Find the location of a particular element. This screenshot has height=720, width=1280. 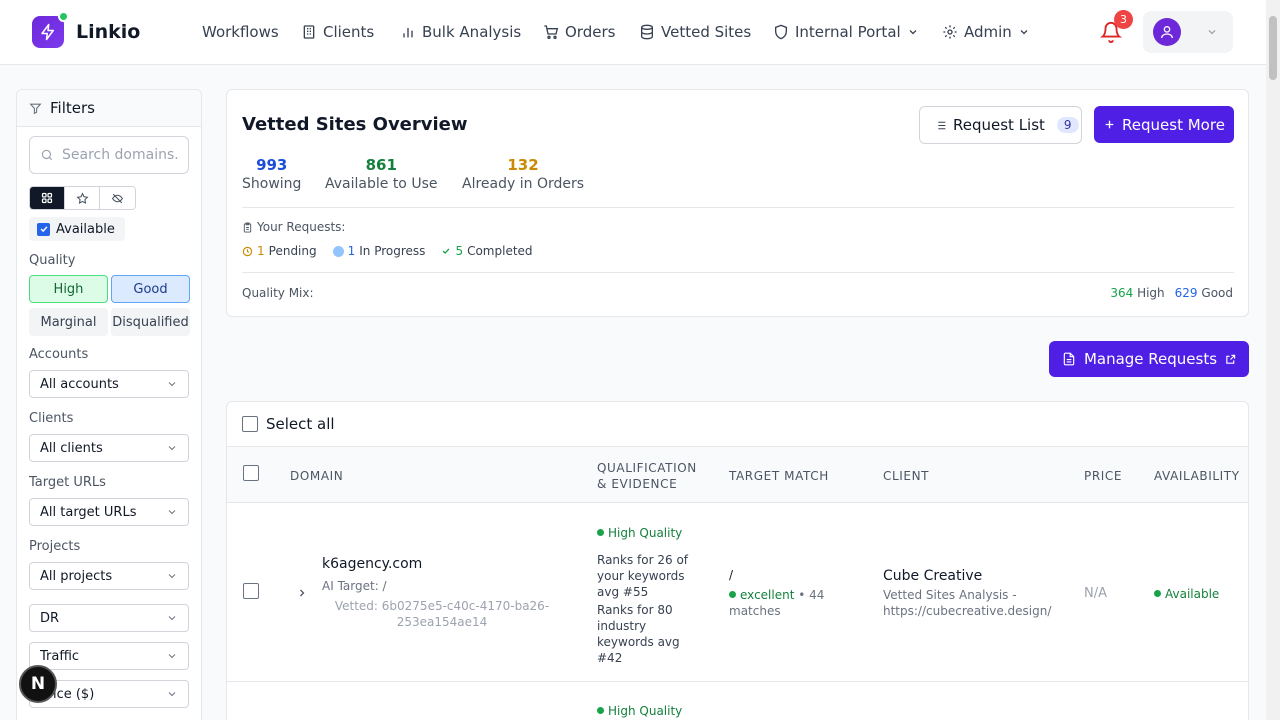

client-name: Cube Creative is located at coordinates (933, 576).